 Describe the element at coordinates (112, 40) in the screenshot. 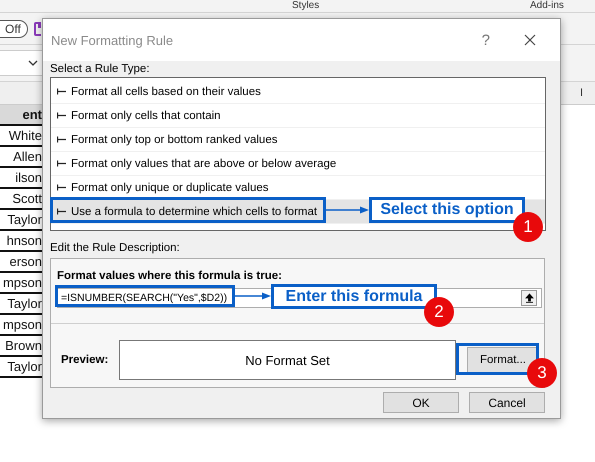

I see `dialog-title: New Formatting Rule` at that location.